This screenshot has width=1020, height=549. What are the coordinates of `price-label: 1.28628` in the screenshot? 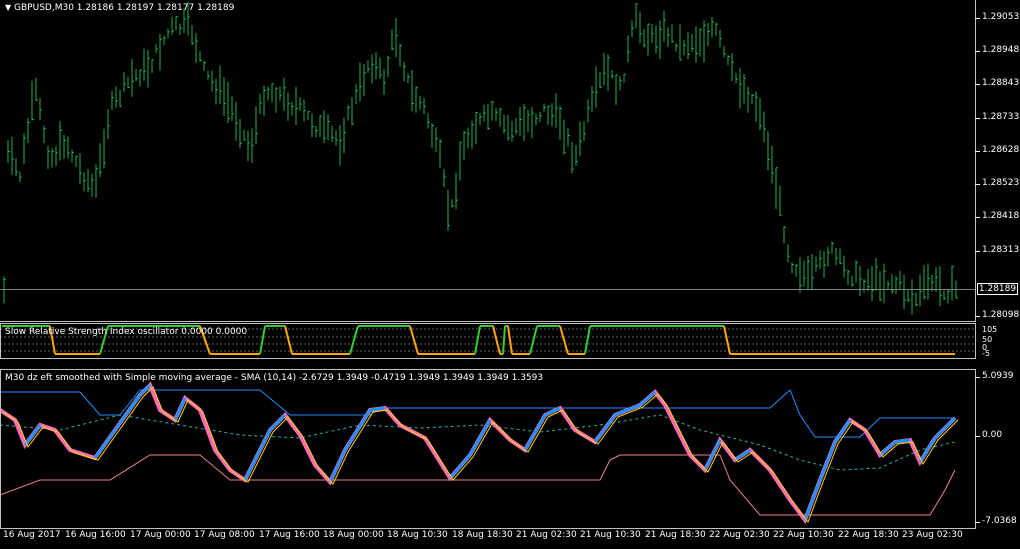 It's located at (1001, 150).